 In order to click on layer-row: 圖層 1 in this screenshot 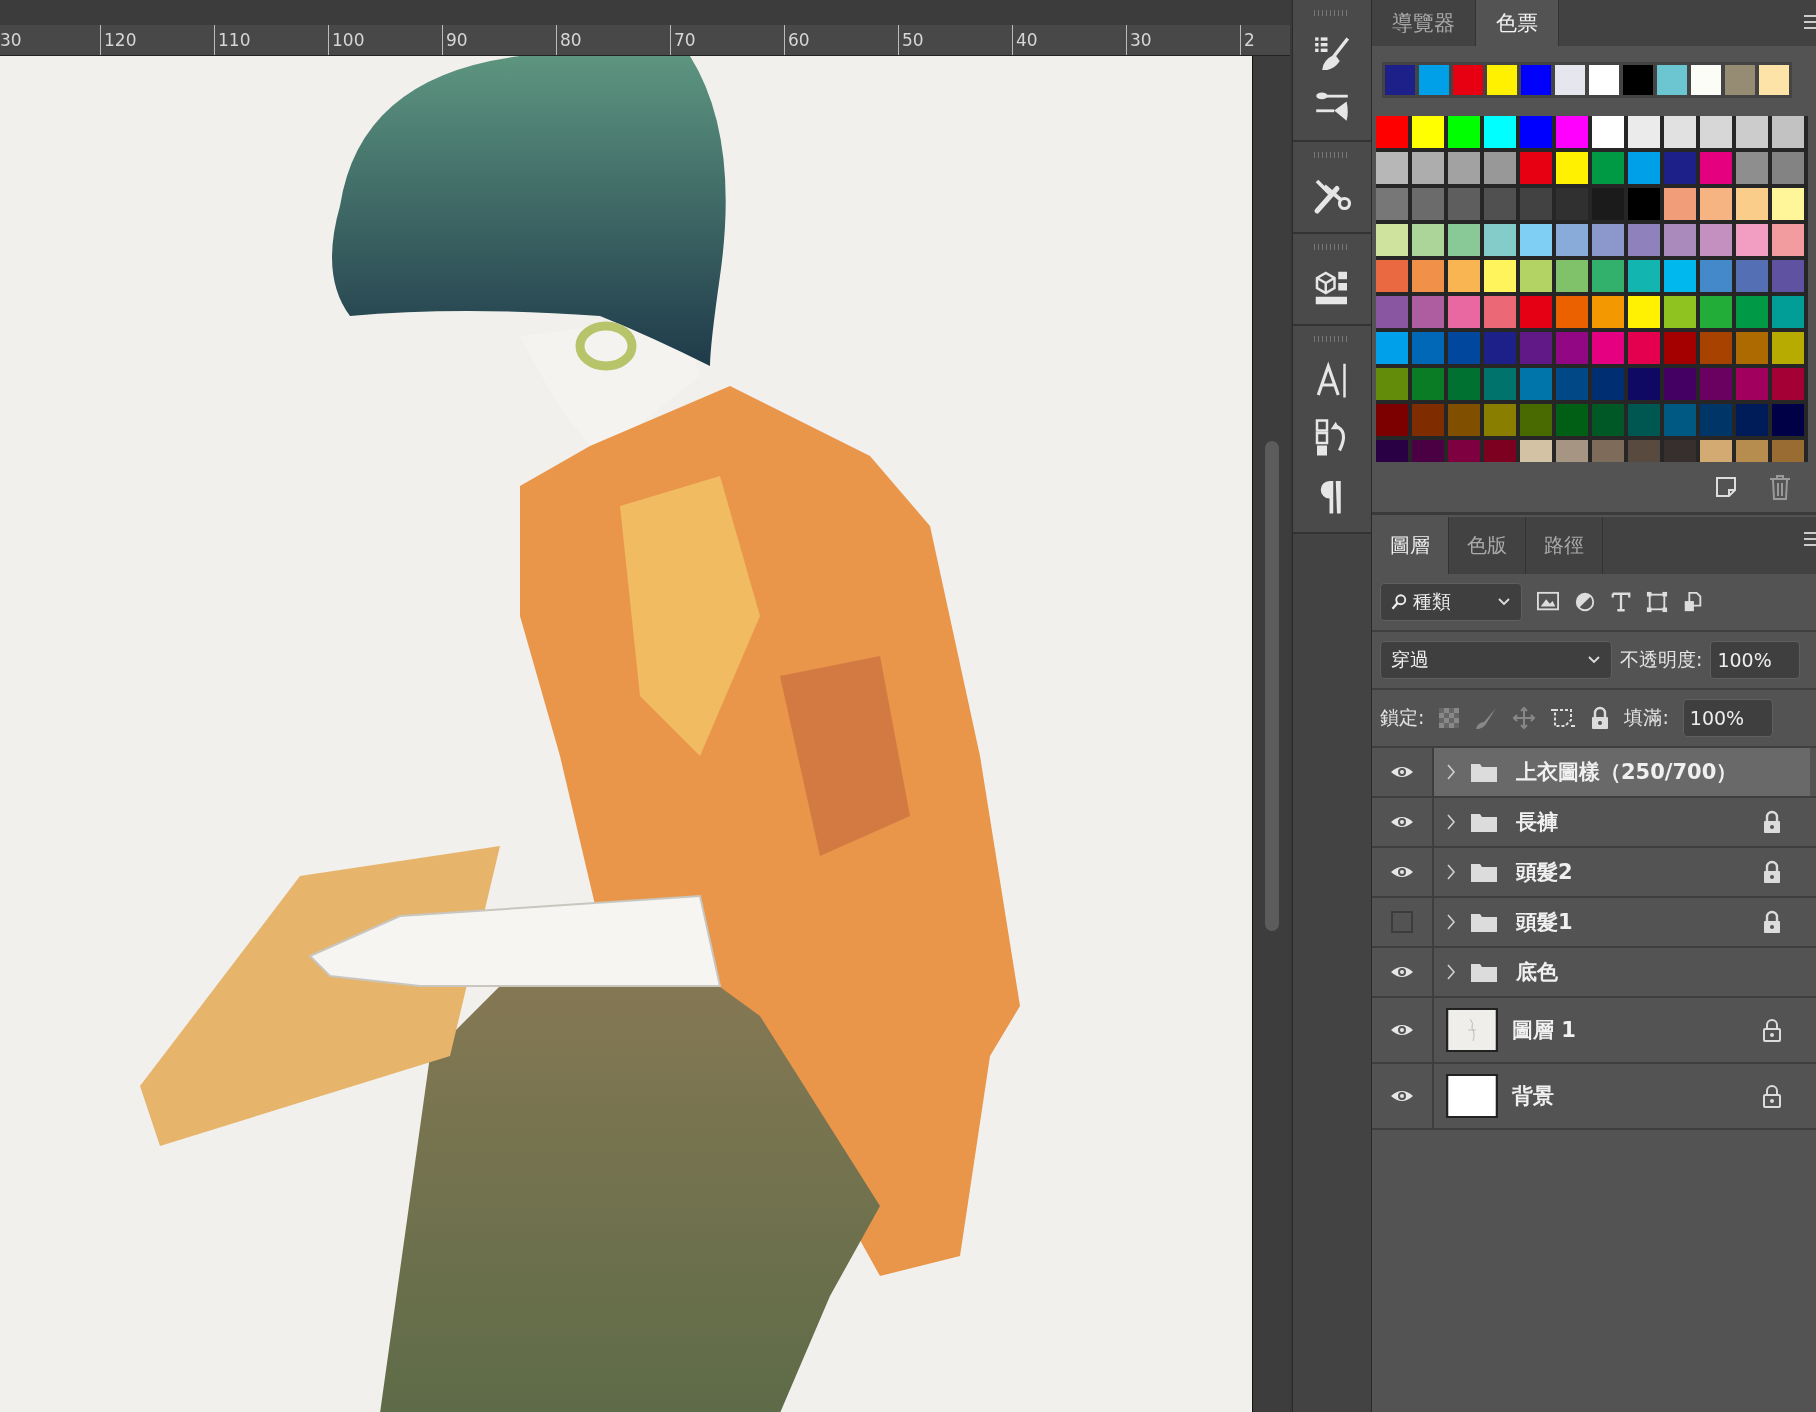, I will do `click(1622, 1030)`.